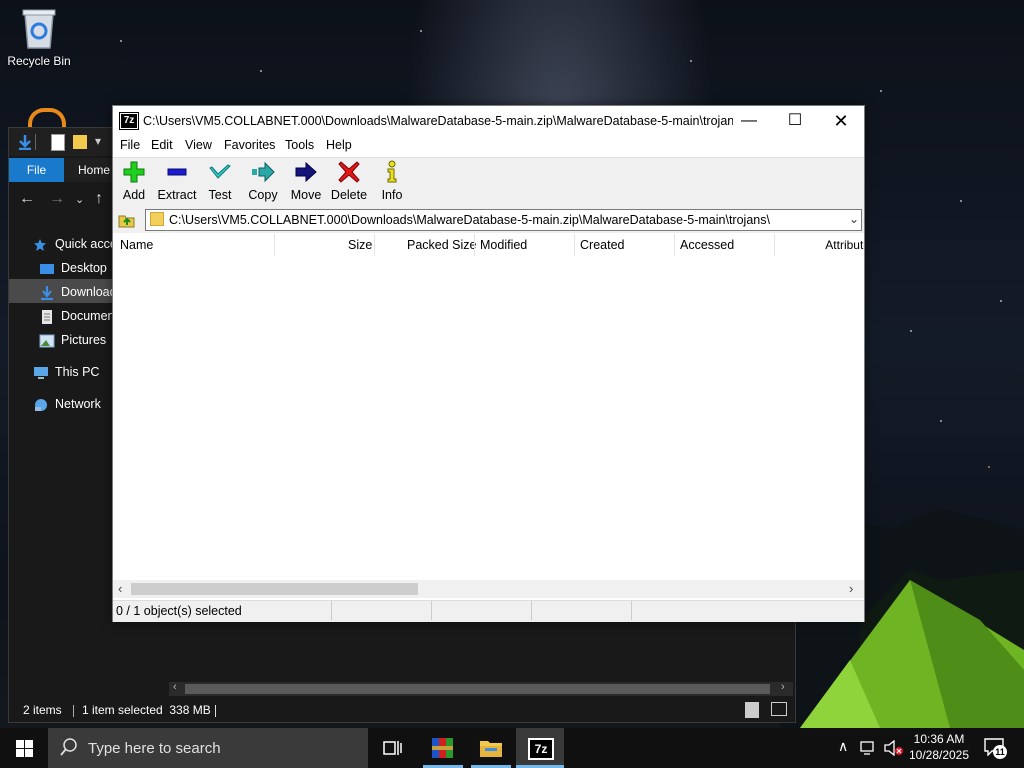 The width and height of the screenshot is (1024, 768). What do you see at coordinates (707, 245) in the screenshot?
I see `column-header-accessed: Accessed` at bounding box center [707, 245].